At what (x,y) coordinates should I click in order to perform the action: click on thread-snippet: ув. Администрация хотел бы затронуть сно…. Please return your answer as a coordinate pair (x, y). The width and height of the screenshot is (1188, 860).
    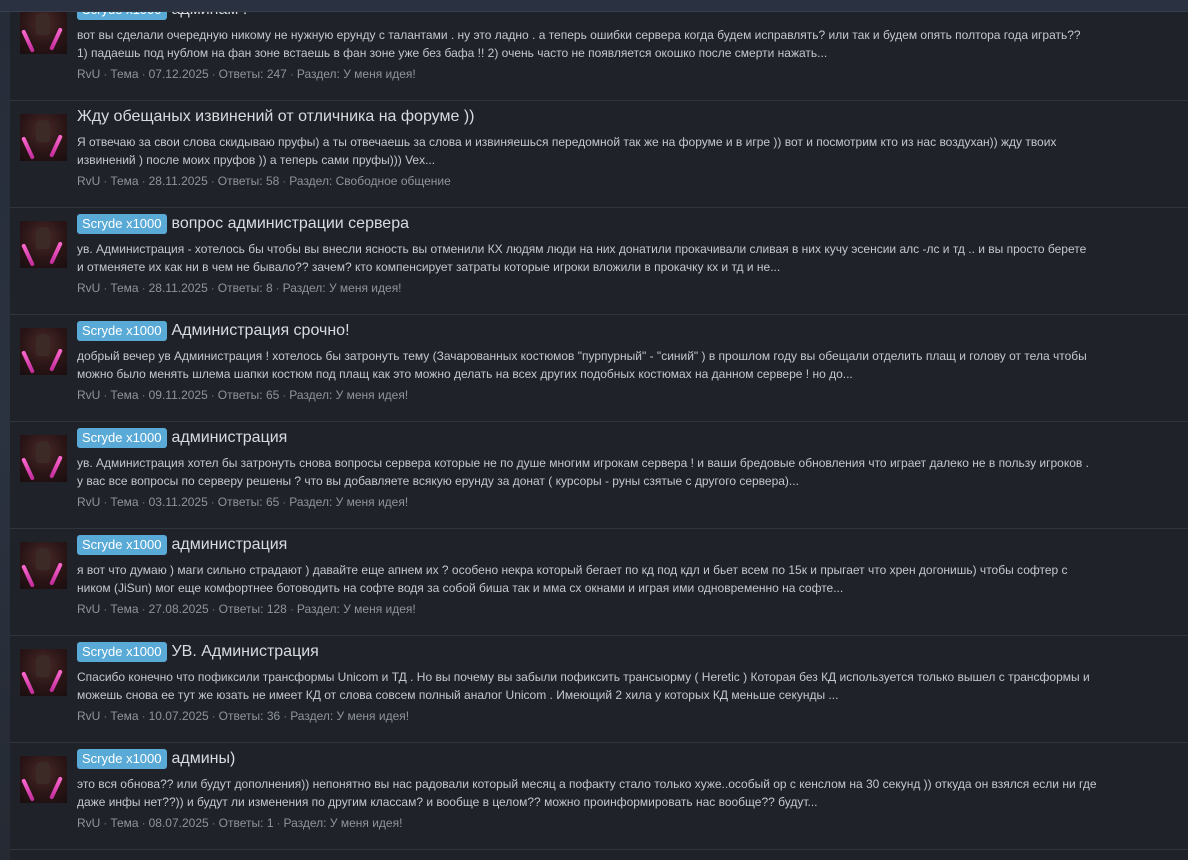
    Looking at the image, I should click on (627, 472).